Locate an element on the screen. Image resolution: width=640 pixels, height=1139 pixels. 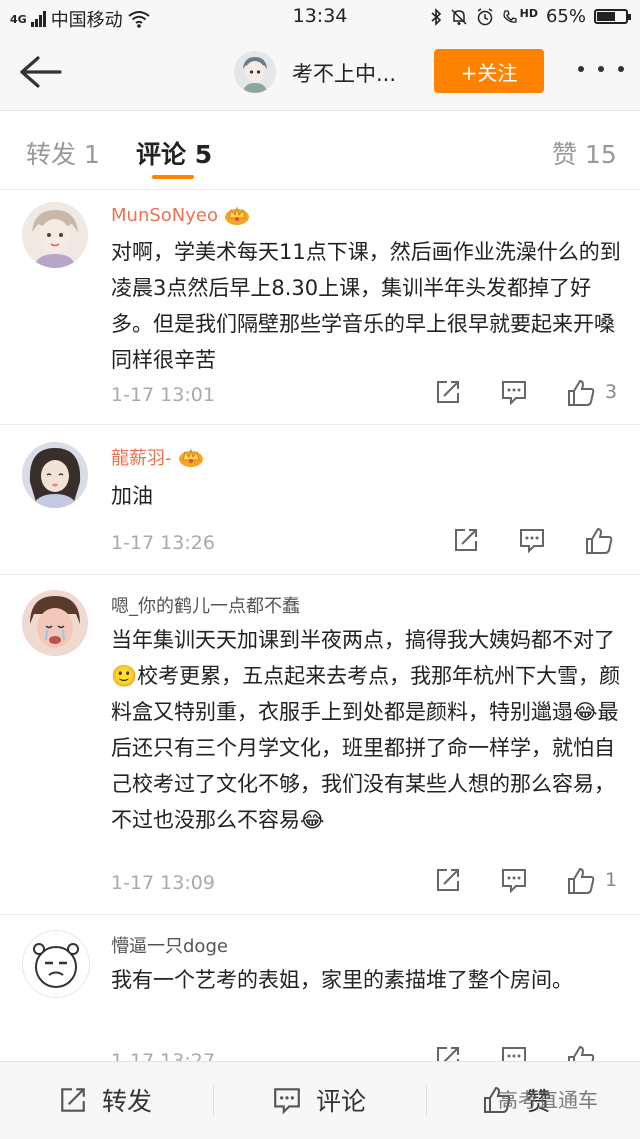
alarm-icon is located at coordinates (485, 16).